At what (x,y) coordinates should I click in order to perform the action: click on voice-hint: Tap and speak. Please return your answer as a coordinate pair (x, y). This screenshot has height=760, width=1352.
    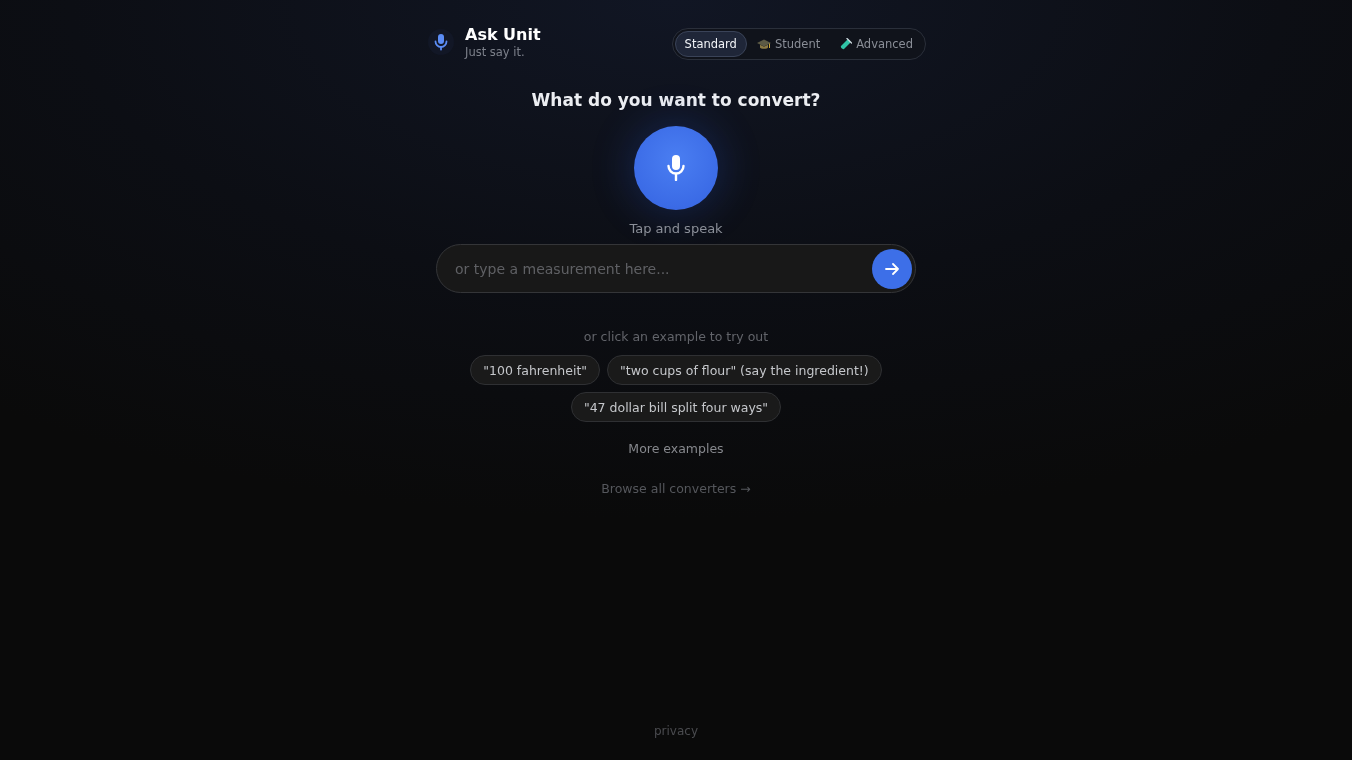
    Looking at the image, I should click on (676, 229).